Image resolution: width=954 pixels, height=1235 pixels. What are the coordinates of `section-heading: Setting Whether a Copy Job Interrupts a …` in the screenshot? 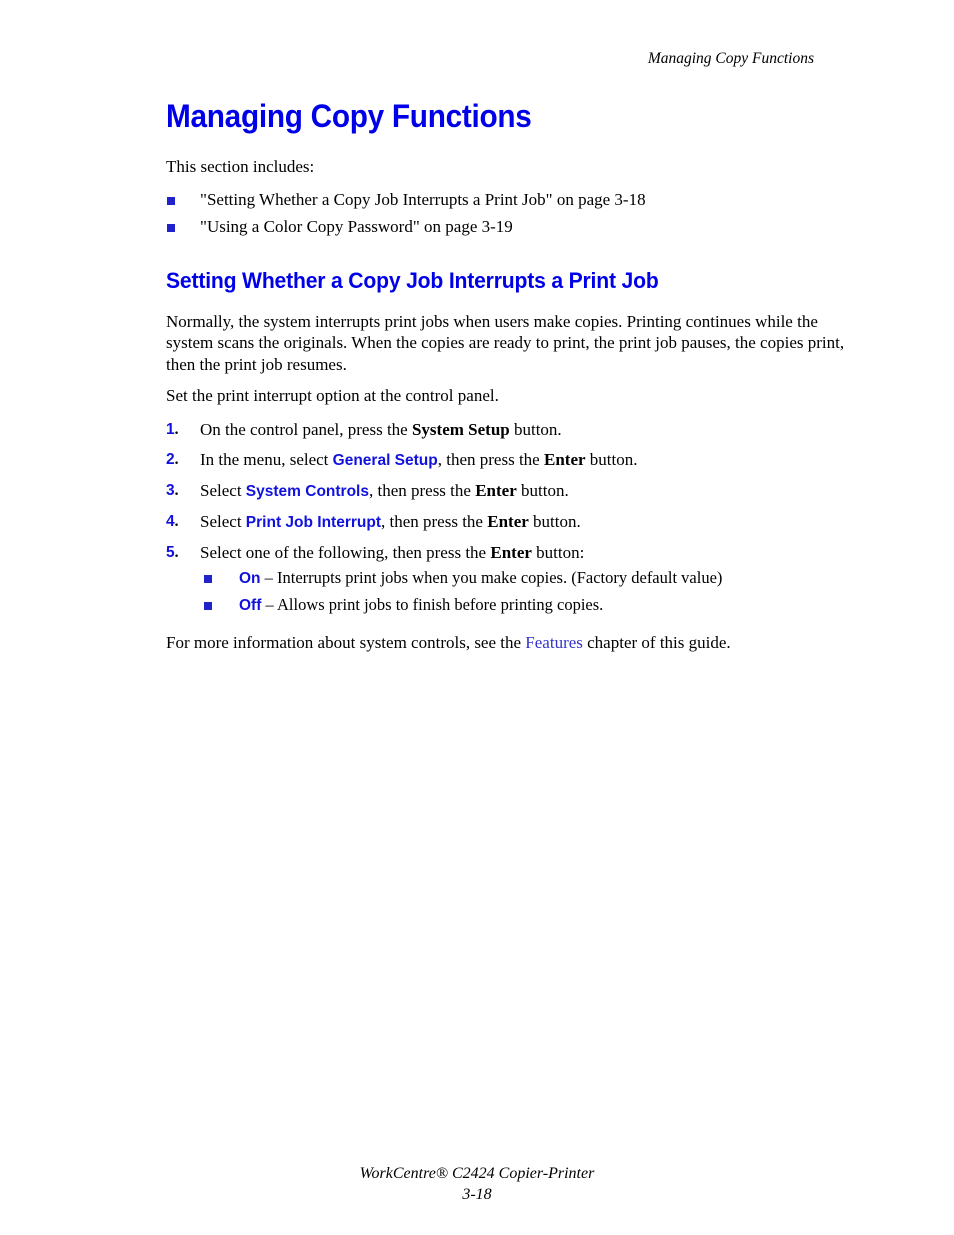 It's located at (412, 280).